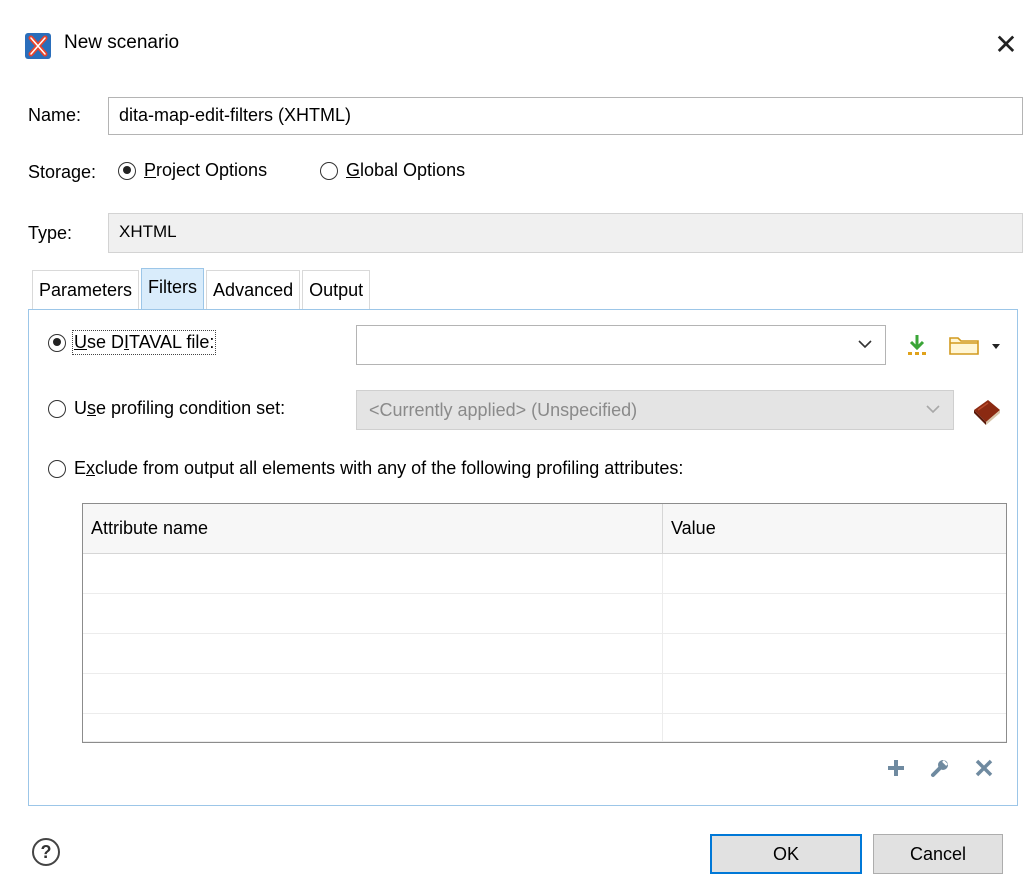 The width and height of the screenshot is (1023, 886). What do you see at coordinates (86, 290) in the screenshot?
I see `tab-parameters: Parameters` at bounding box center [86, 290].